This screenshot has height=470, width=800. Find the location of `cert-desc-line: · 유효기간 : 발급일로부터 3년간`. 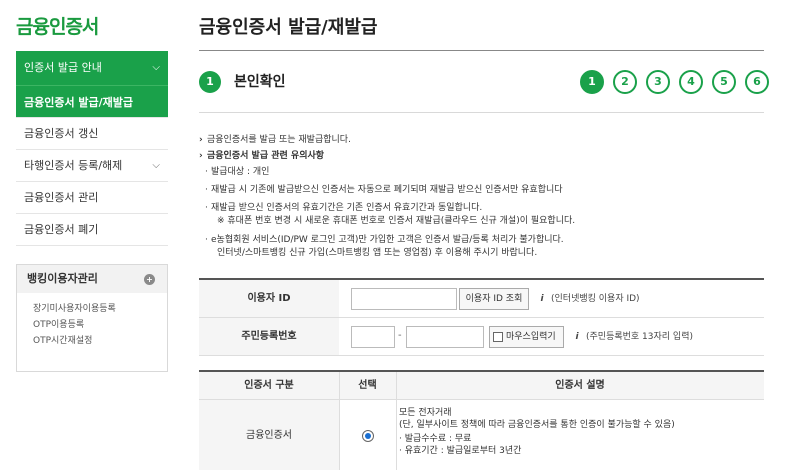

cert-desc-line: · 유효기간 : 발급일로부터 3년간 is located at coordinates (460, 451).